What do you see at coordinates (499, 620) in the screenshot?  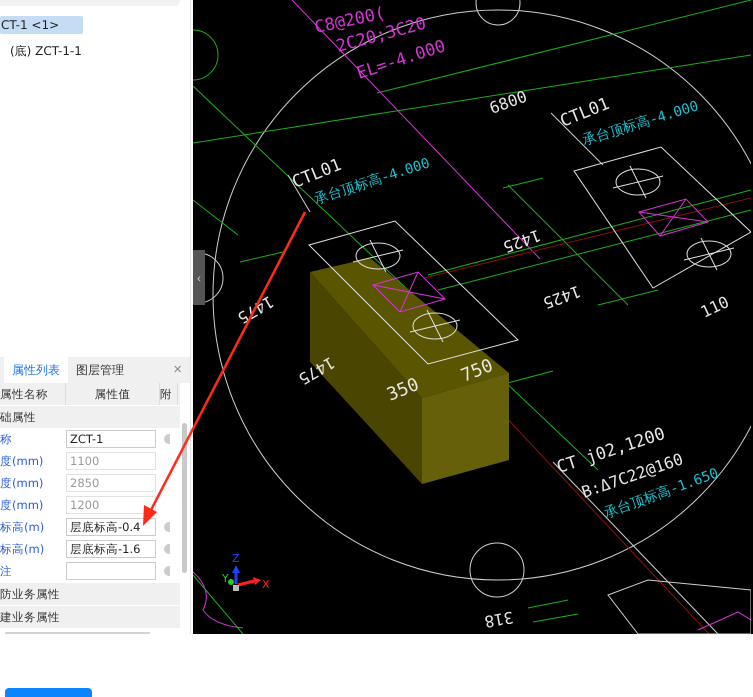 I see `cad-text: 318` at bounding box center [499, 620].